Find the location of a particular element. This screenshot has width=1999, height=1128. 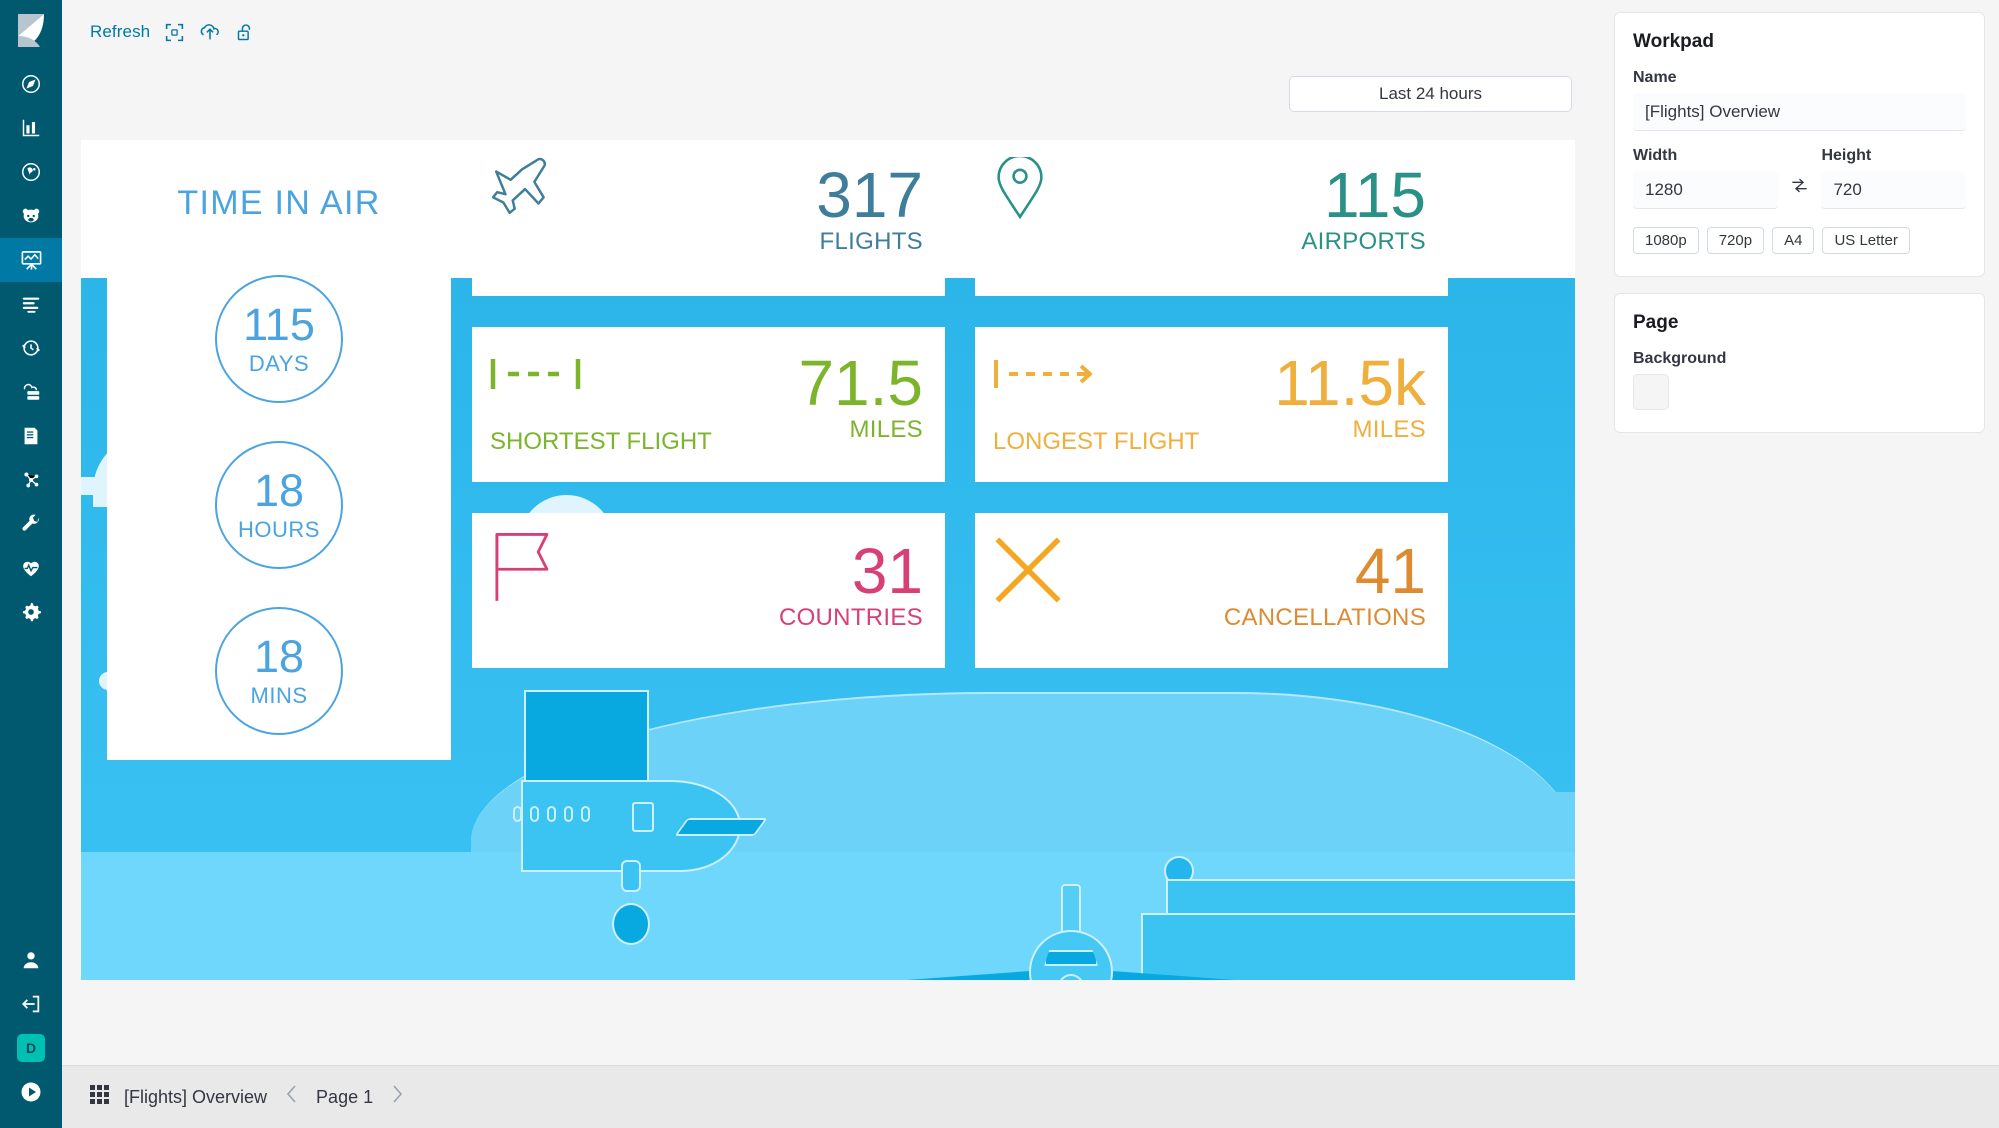

time-in-air-panel: TIME IN AIR 115 DAYS 18 HOURS 18 MINS is located at coordinates (279, 450).